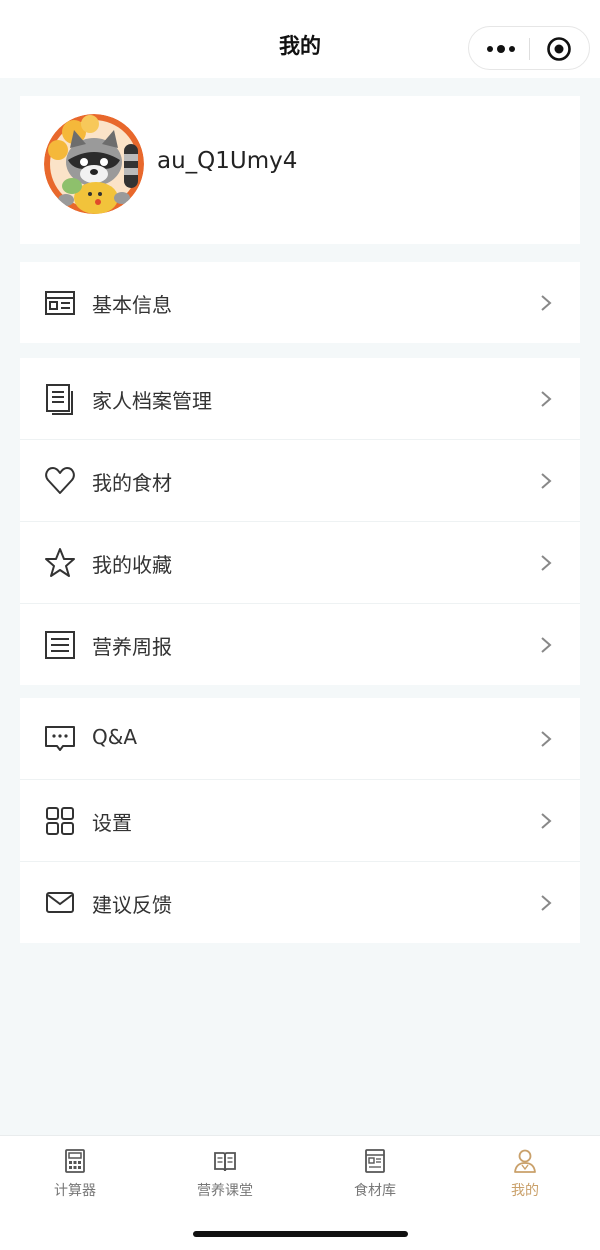 The height and width of the screenshot is (1250, 600). Describe the element at coordinates (132, 905) in the screenshot. I see `menu-item-label: 建议反馈` at that location.